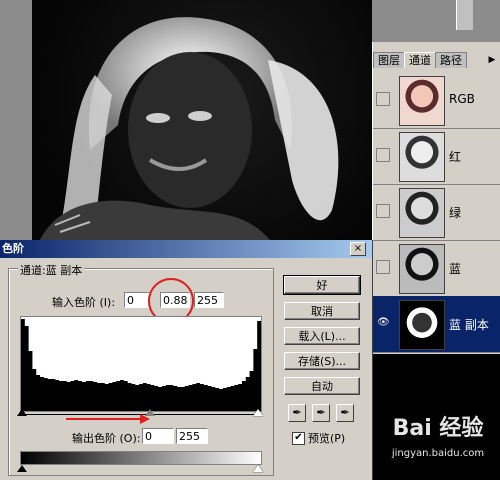 This screenshot has width=500, height=480. I want to click on histogram-plot, so click(141, 365).